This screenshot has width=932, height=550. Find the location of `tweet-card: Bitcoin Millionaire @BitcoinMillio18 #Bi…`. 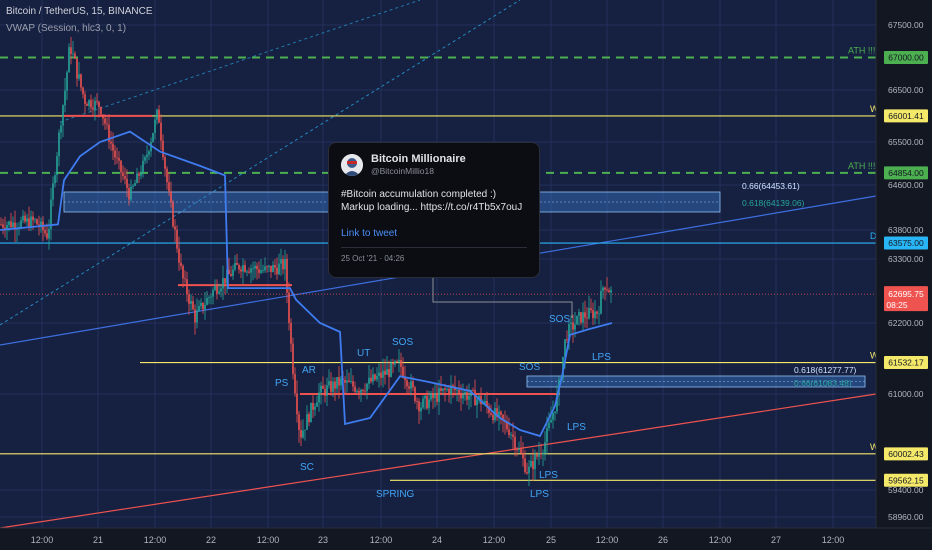

tweet-card: Bitcoin Millionaire @BitcoinMillio18 #Bi… is located at coordinates (434, 210).